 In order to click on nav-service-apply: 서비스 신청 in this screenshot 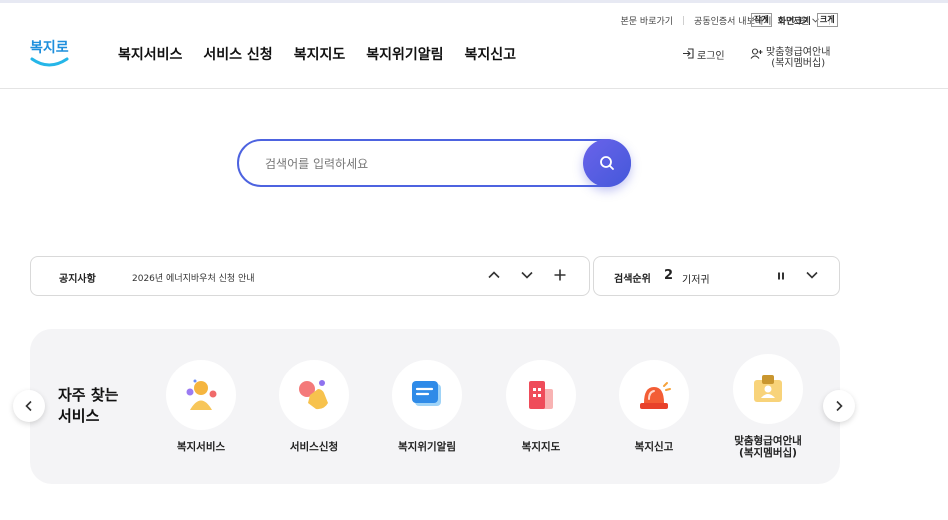, I will do `click(237, 54)`.